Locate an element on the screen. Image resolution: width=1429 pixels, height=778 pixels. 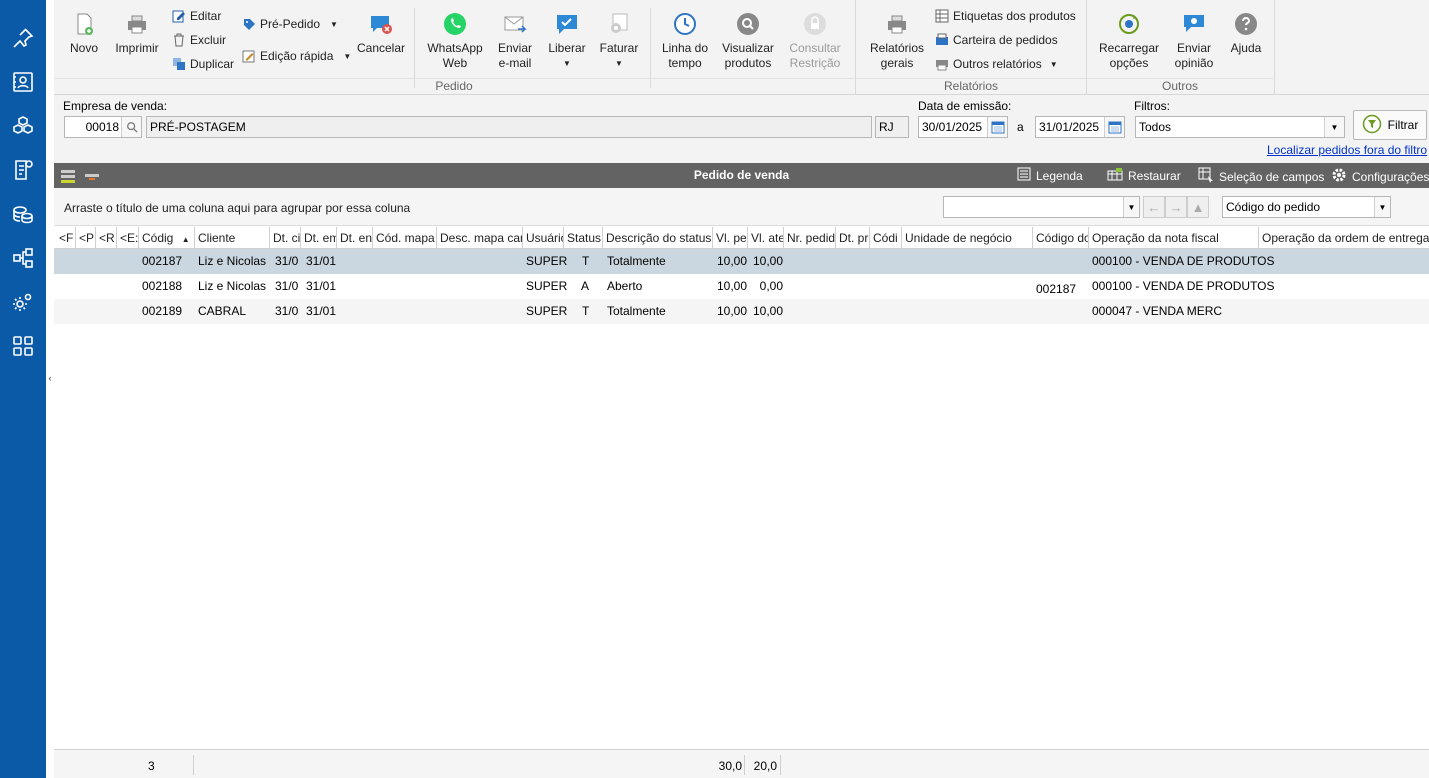
linha-tempo-label-line2: tempo is located at coordinates (685, 63).